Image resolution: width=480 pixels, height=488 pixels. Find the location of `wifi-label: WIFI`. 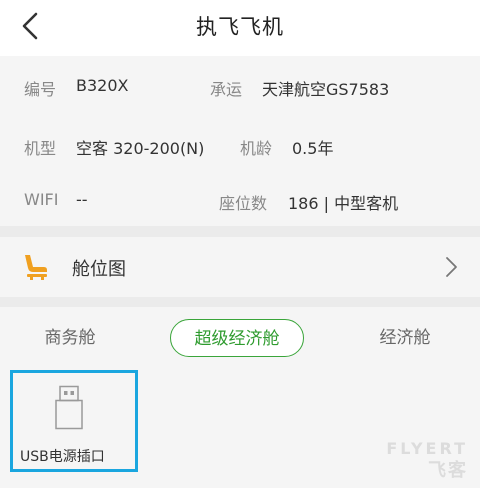

wifi-label: WIFI is located at coordinates (41, 199).